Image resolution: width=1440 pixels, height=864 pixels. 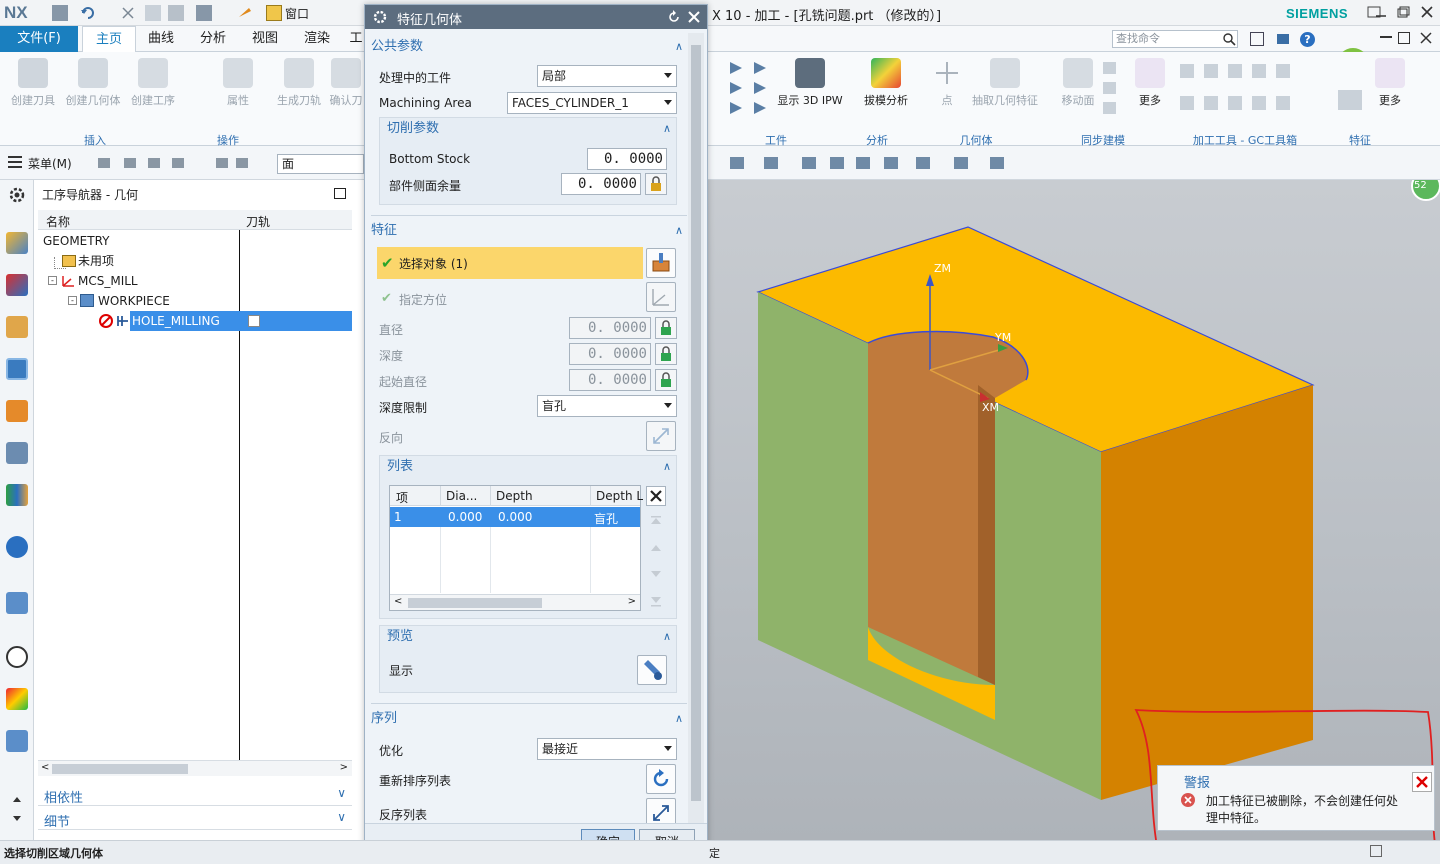 What do you see at coordinates (93, 83) in the screenshot?
I see `create-geometry-button: 创建几何体` at bounding box center [93, 83].